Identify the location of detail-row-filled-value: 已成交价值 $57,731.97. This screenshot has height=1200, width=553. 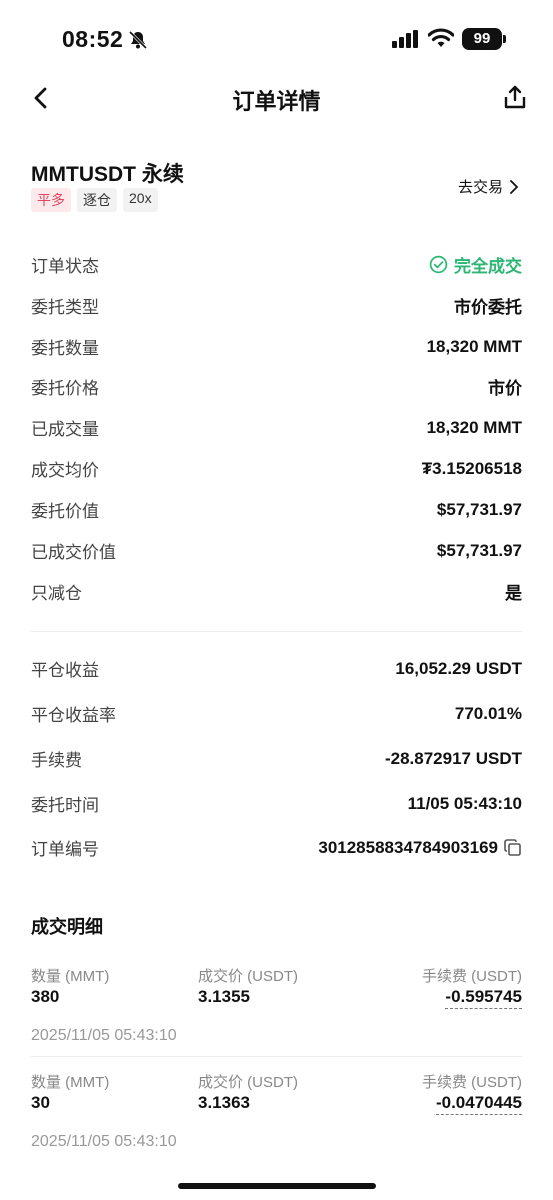
(276, 550).